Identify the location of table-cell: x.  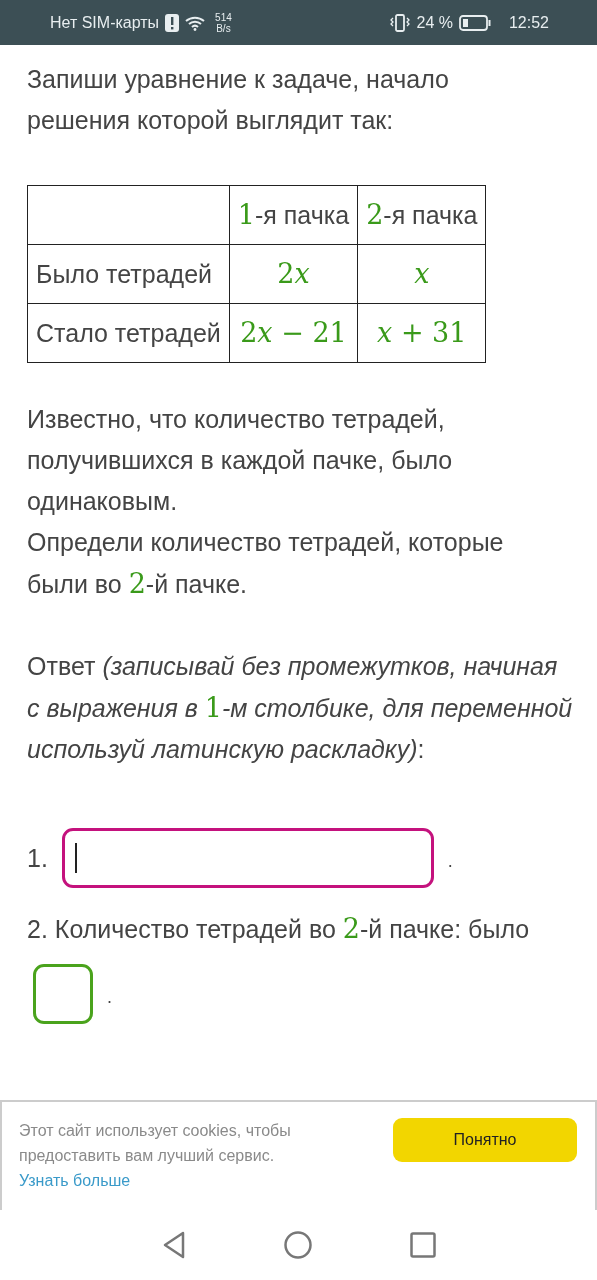
(421, 274).